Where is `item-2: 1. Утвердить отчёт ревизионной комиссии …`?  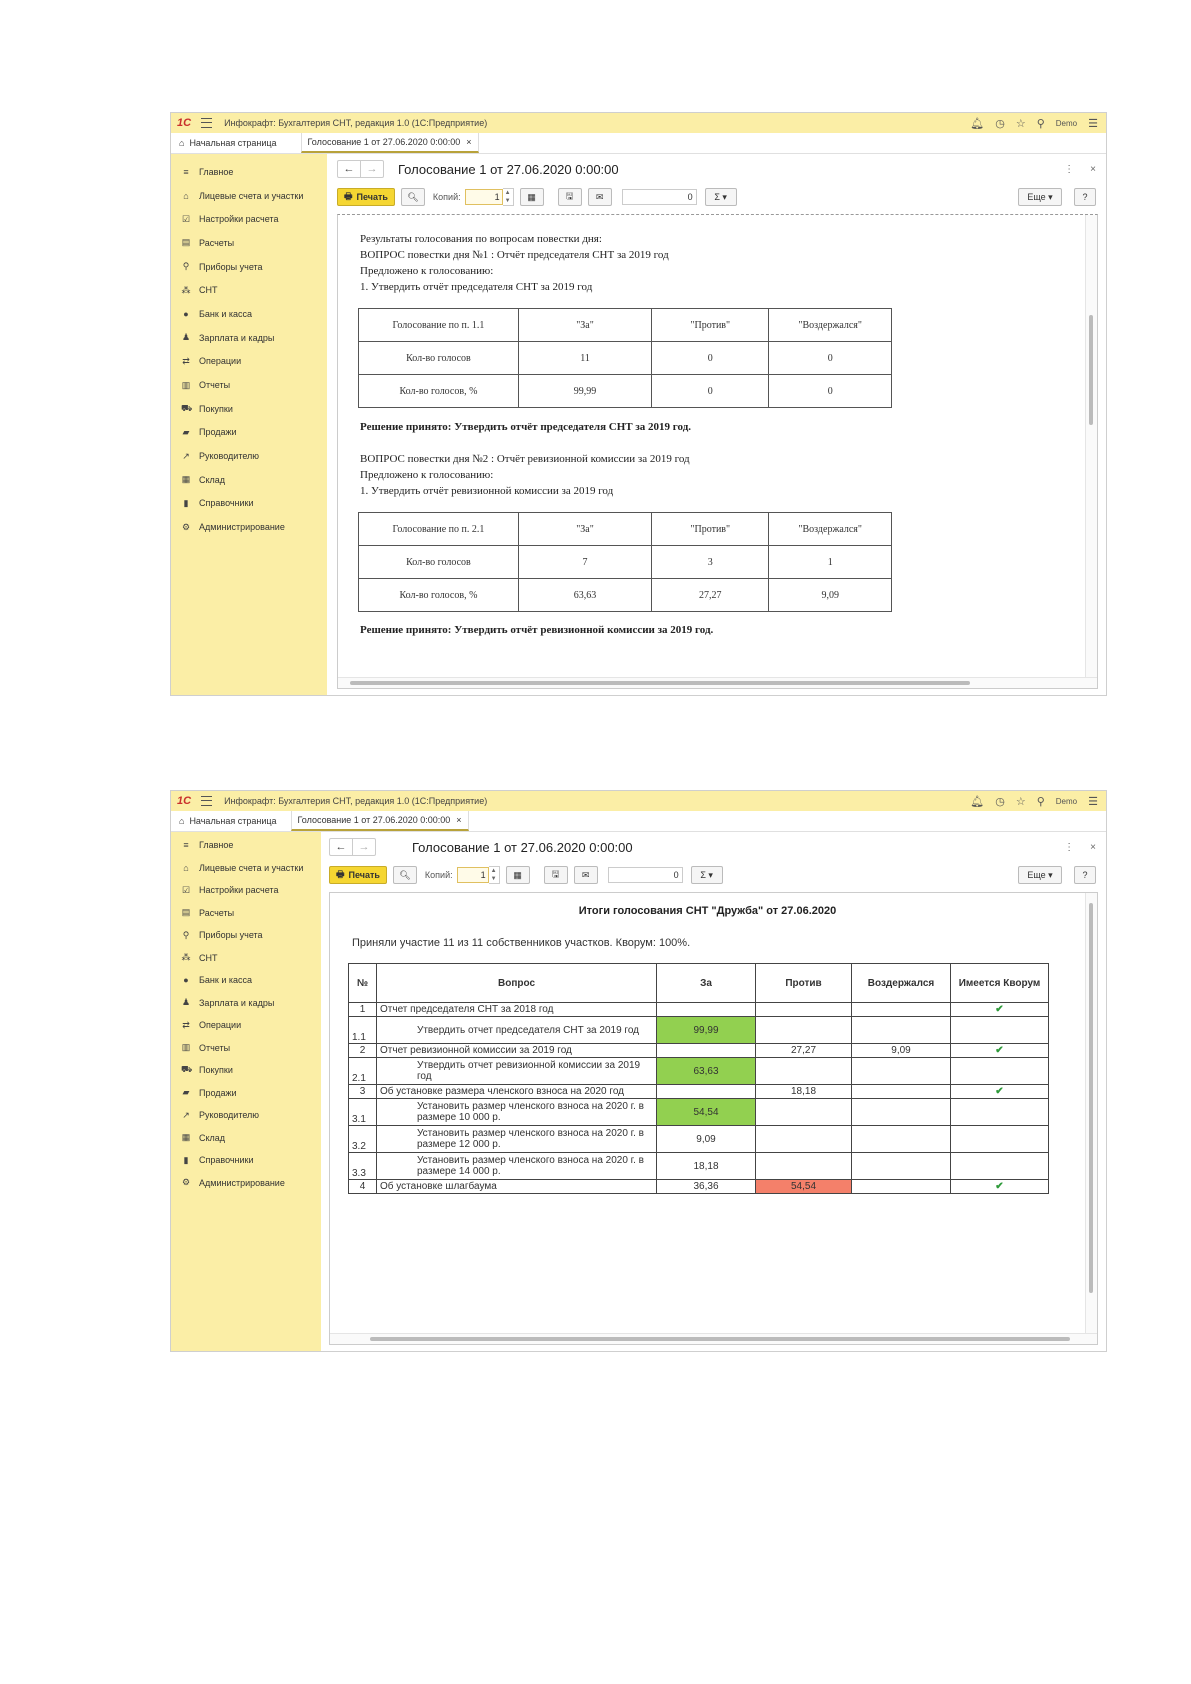 item-2: 1. Утвердить отчёт ревизионной комиссии … is located at coordinates (487, 491).